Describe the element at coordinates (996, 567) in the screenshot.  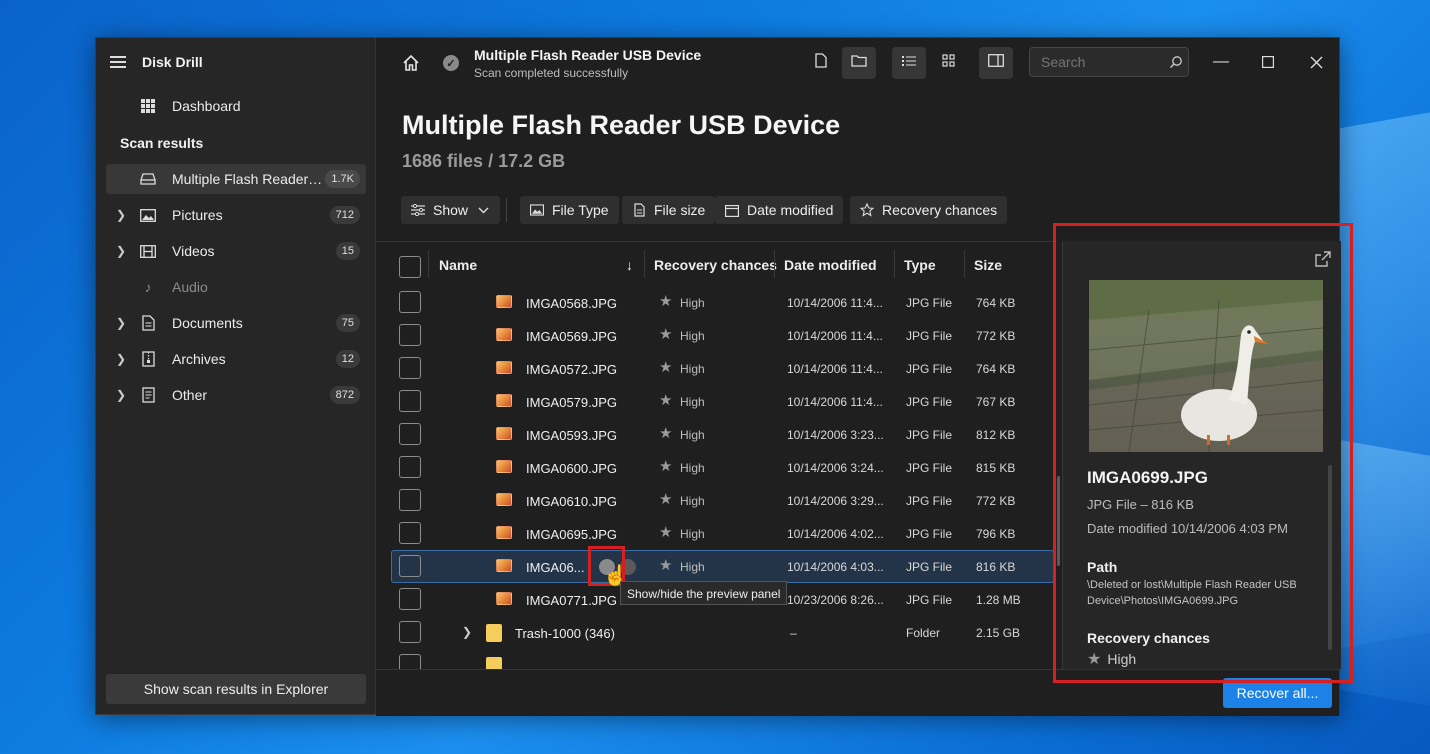
I see `file-size: 816 KB` at that location.